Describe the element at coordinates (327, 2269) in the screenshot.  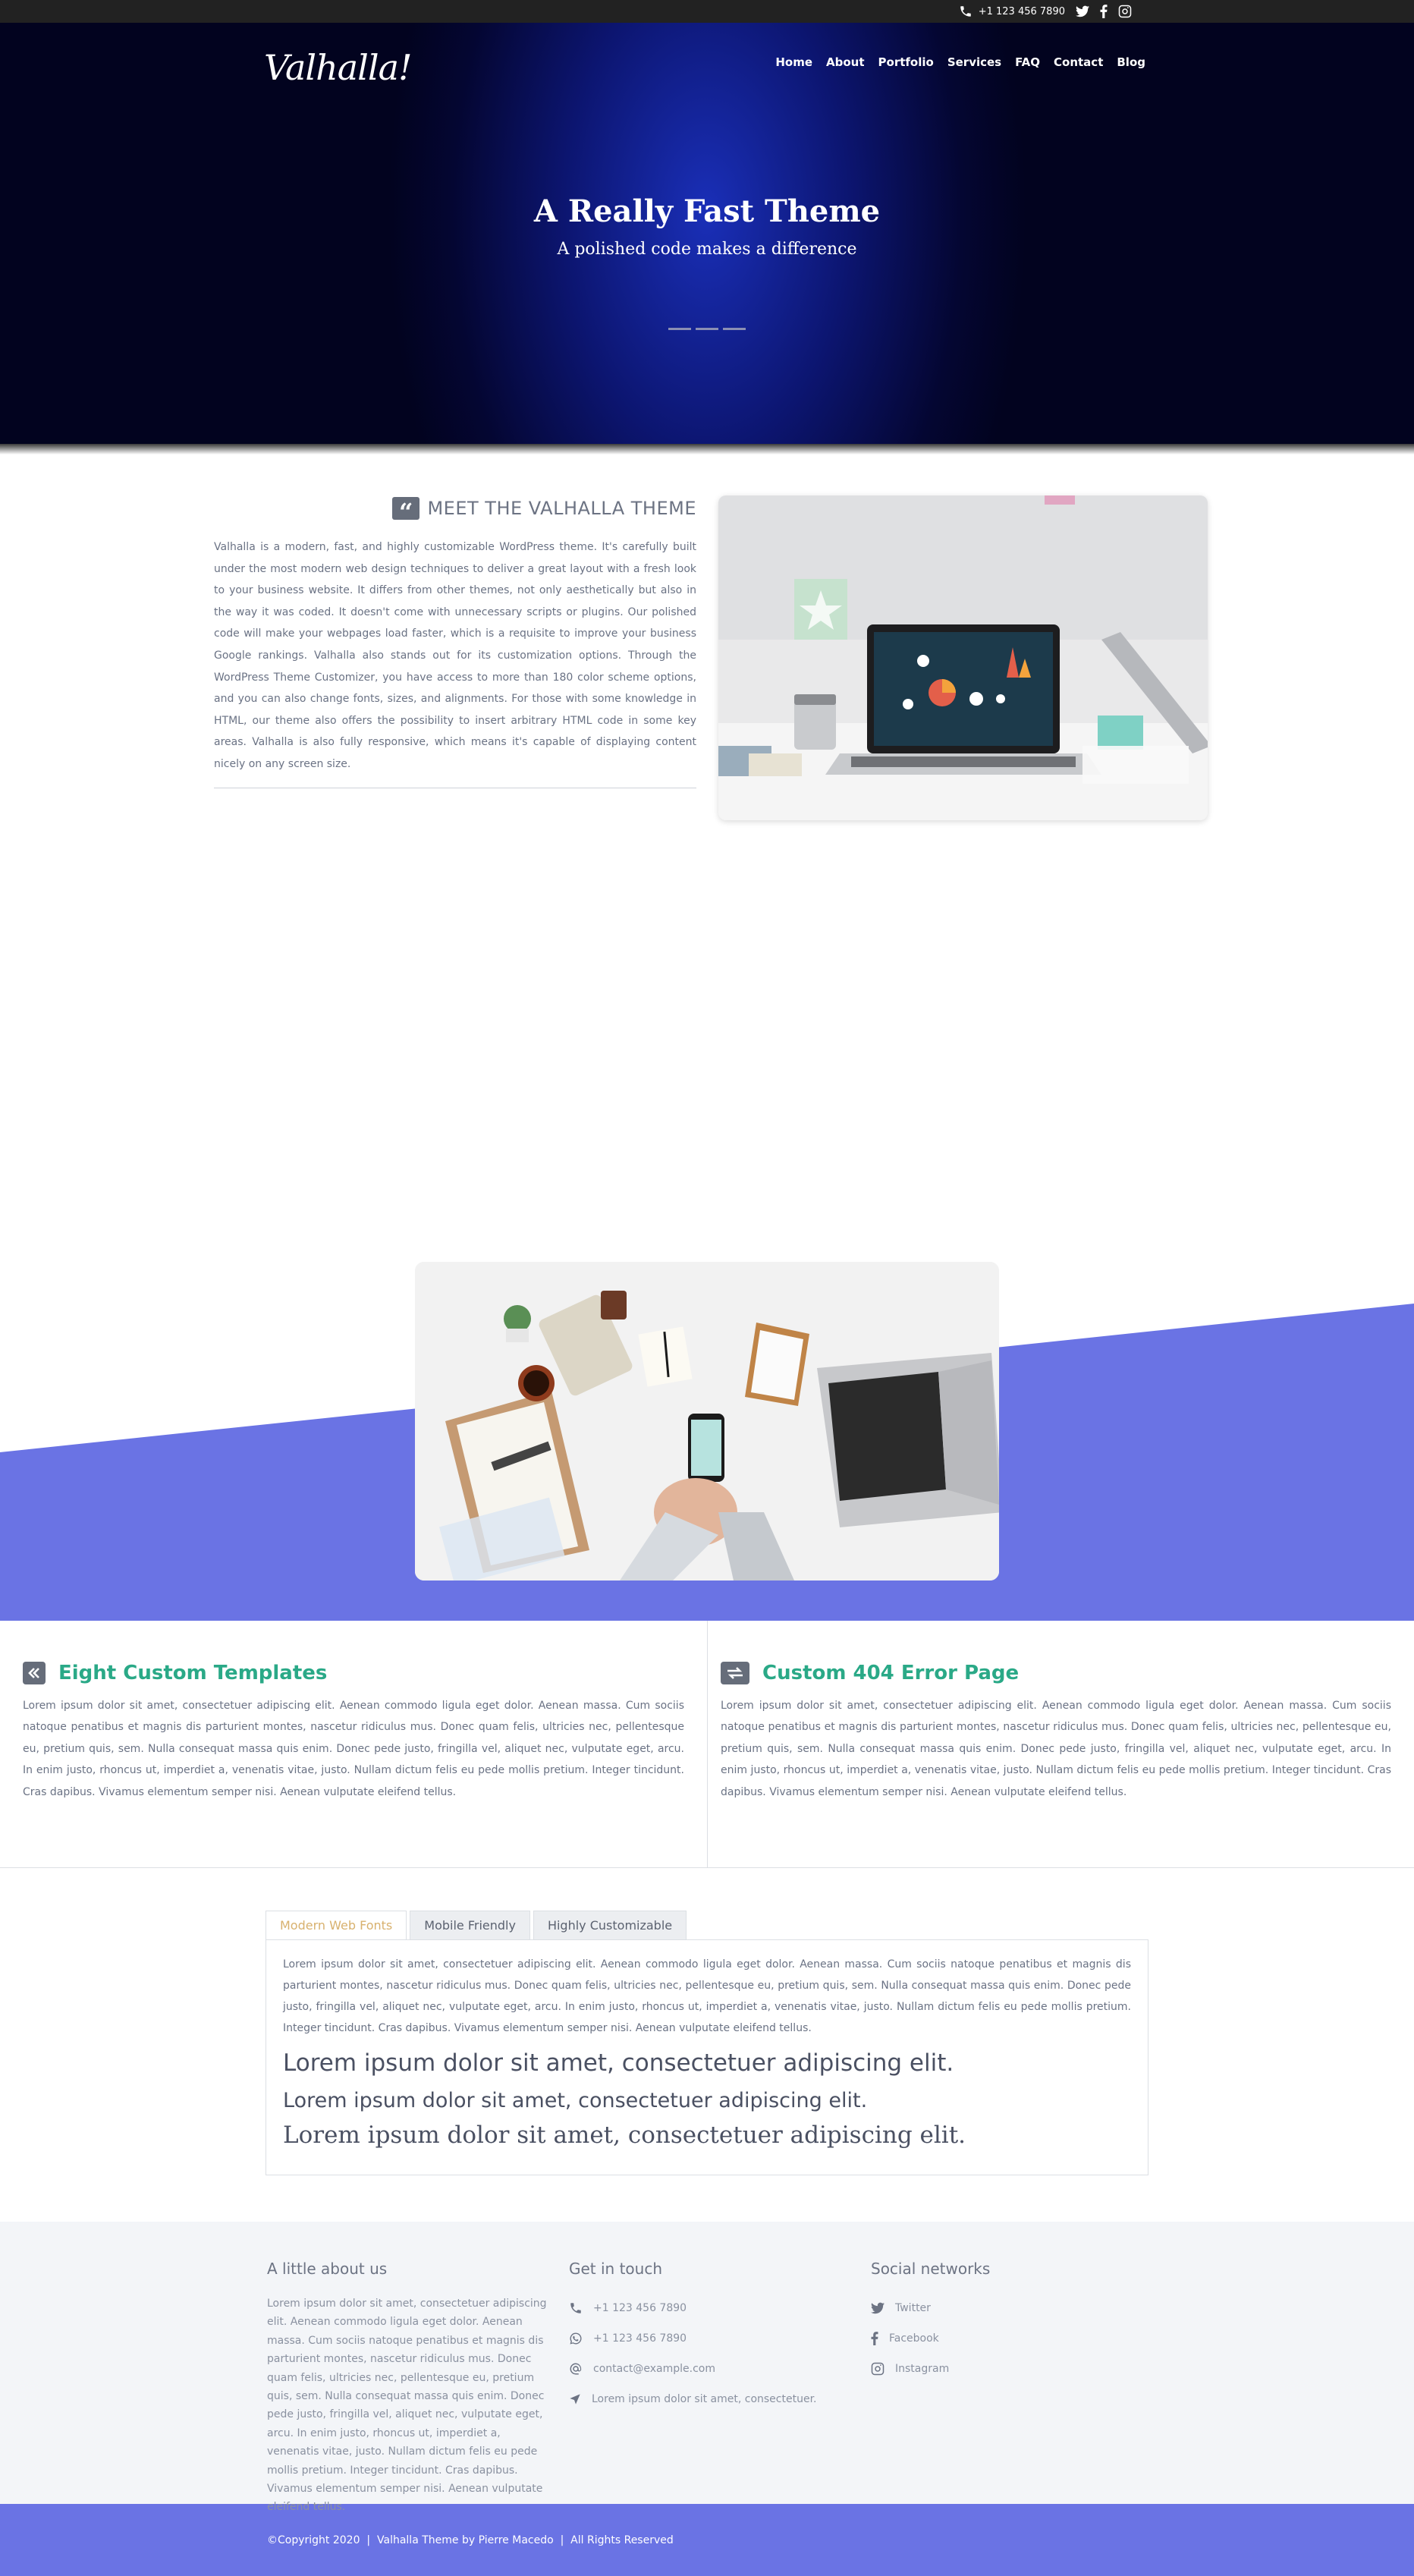
I see `footer-about-title: A little about us` at that location.